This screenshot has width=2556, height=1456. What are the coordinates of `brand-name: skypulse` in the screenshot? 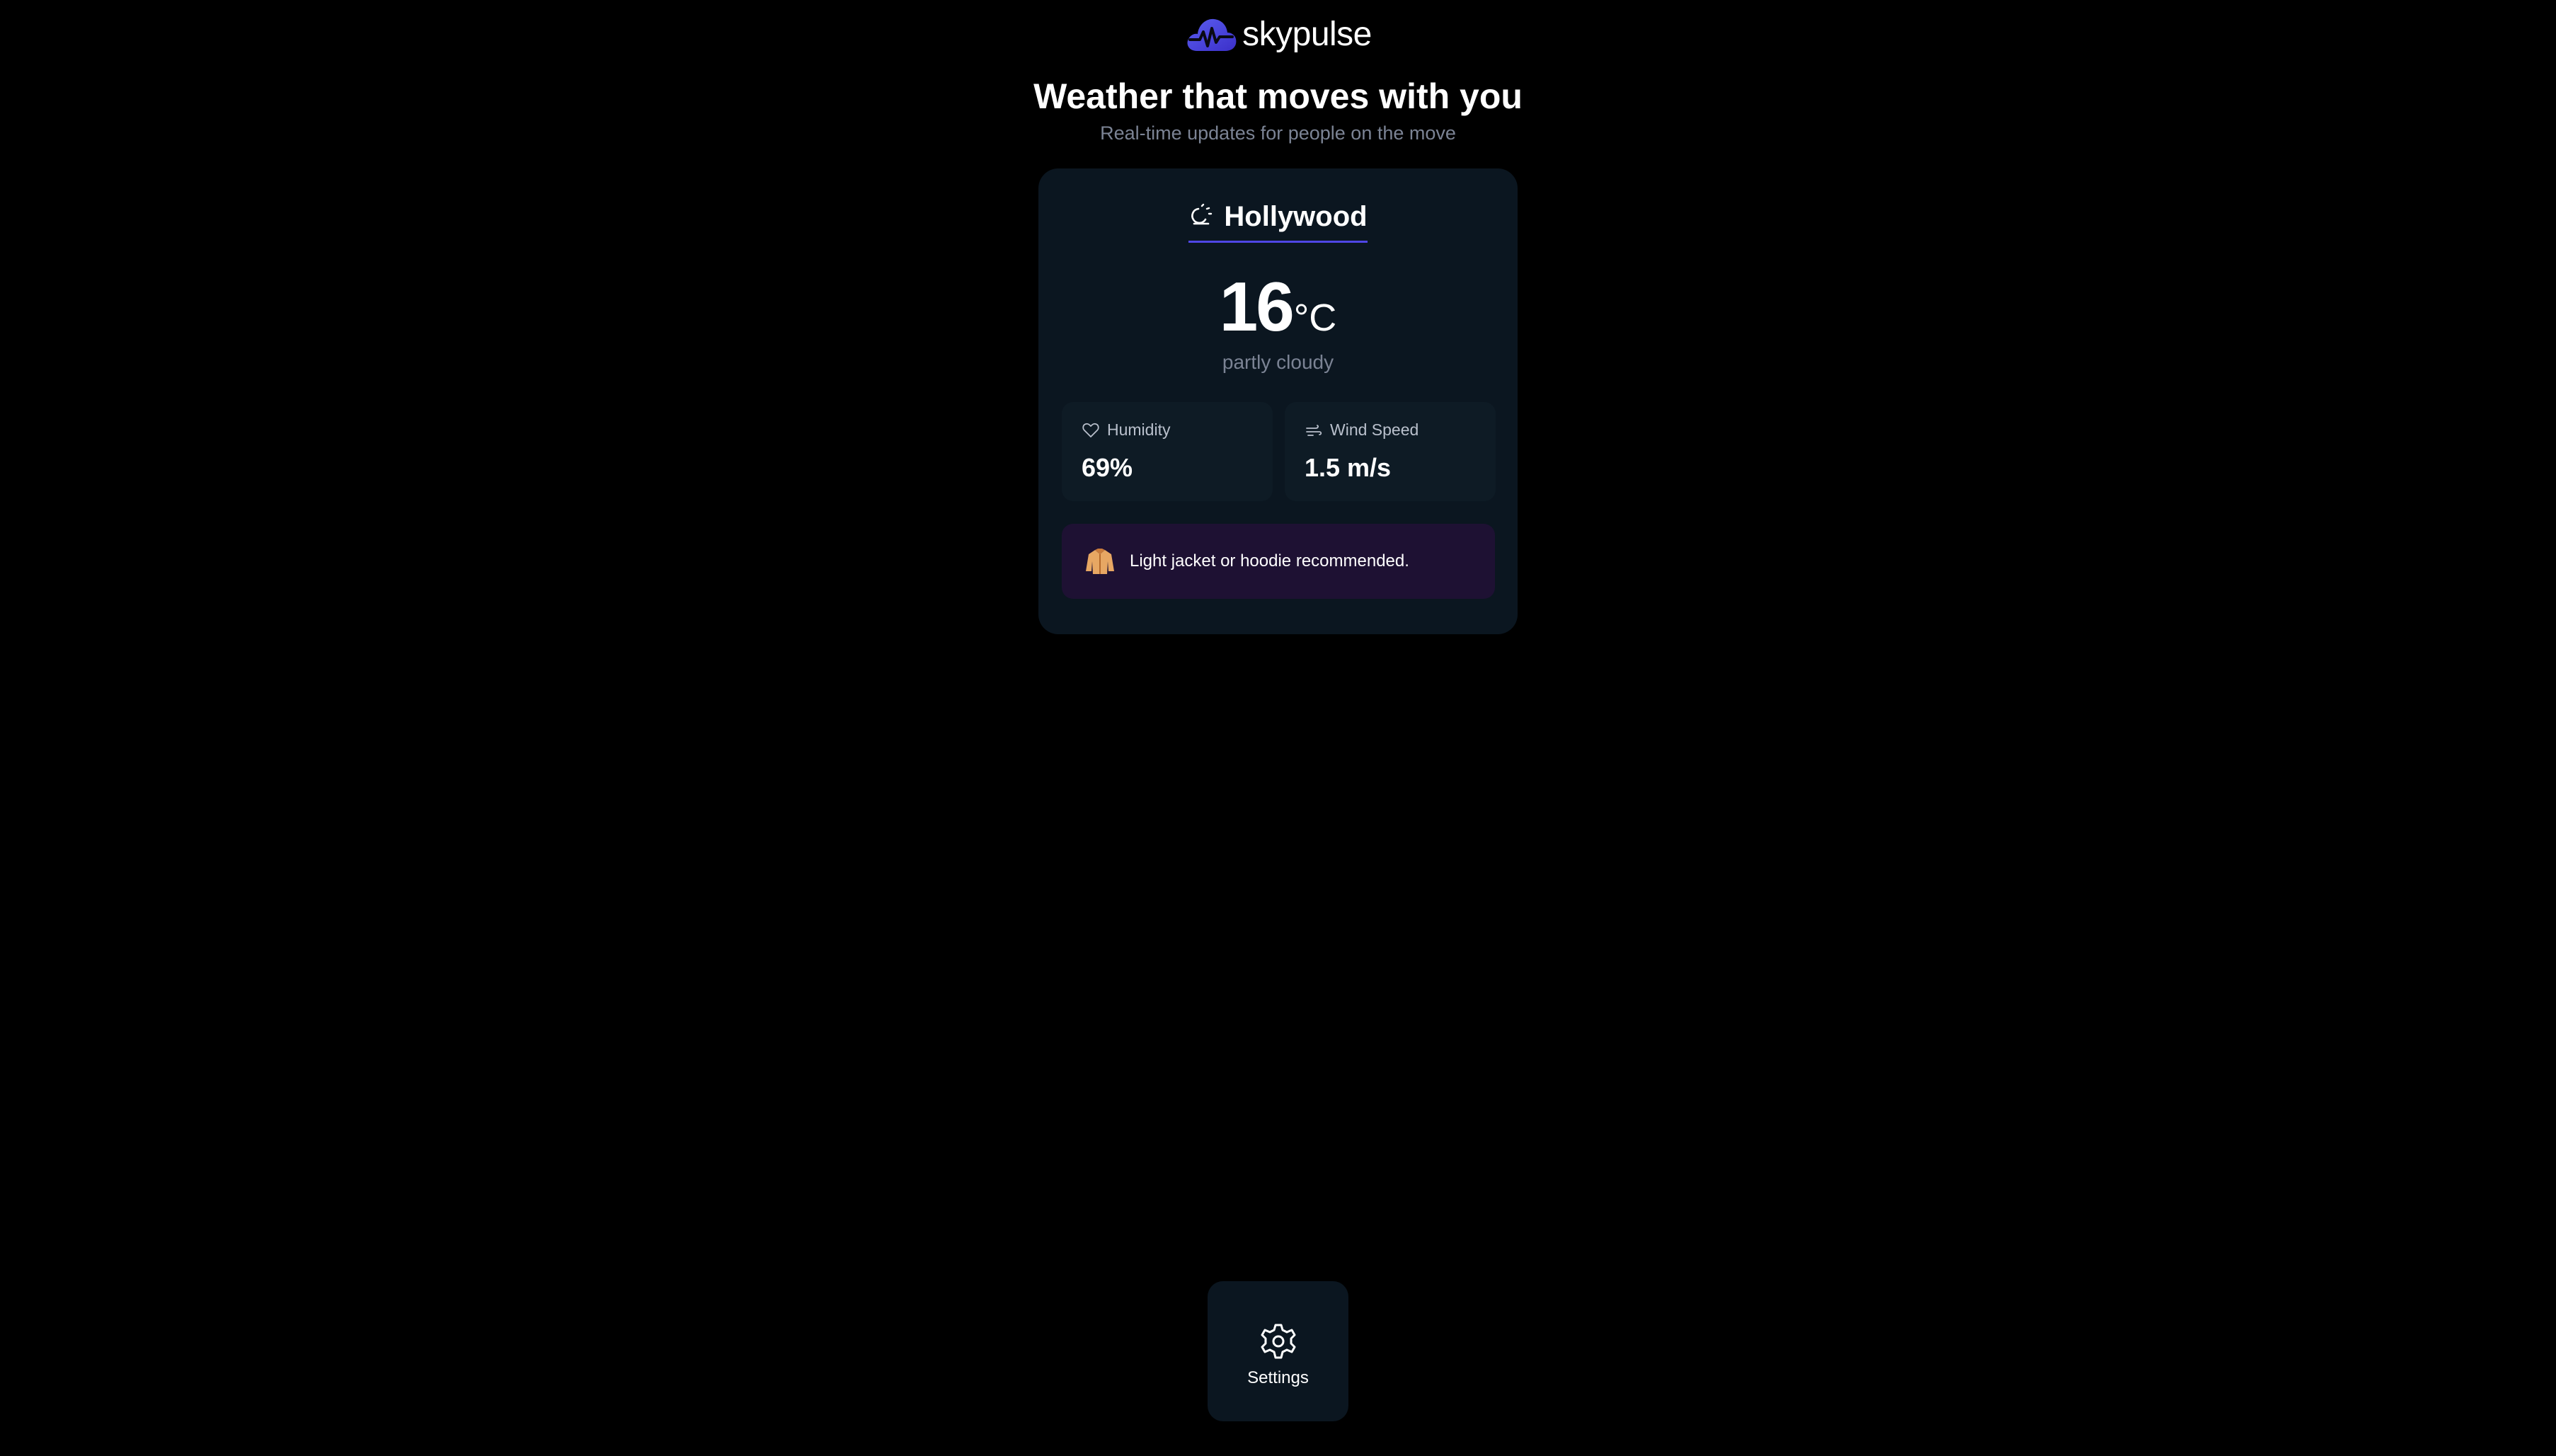 It's located at (1307, 34).